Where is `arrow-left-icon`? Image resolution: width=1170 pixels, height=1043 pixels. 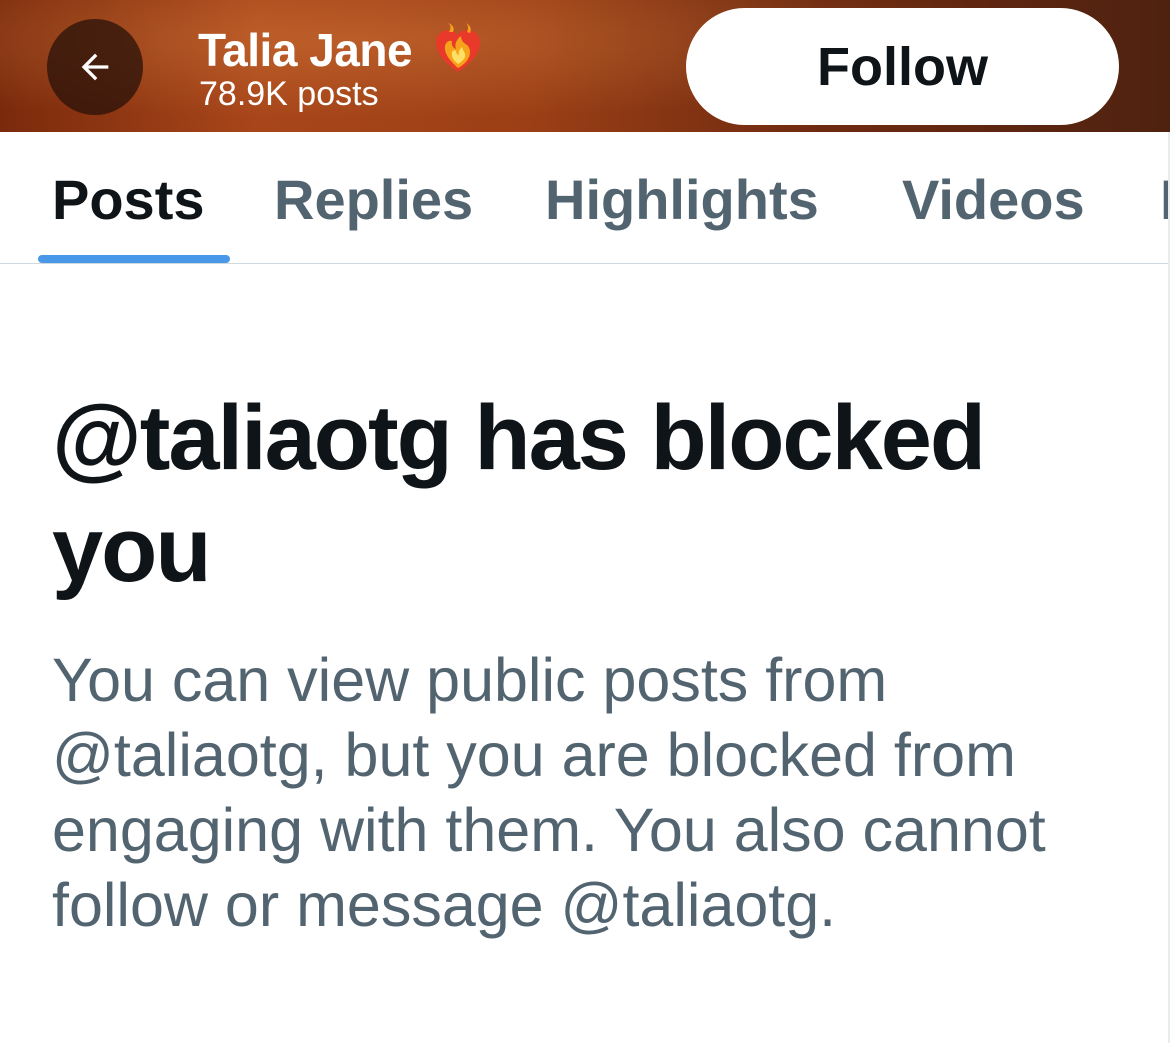
arrow-left-icon is located at coordinates (95, 67).